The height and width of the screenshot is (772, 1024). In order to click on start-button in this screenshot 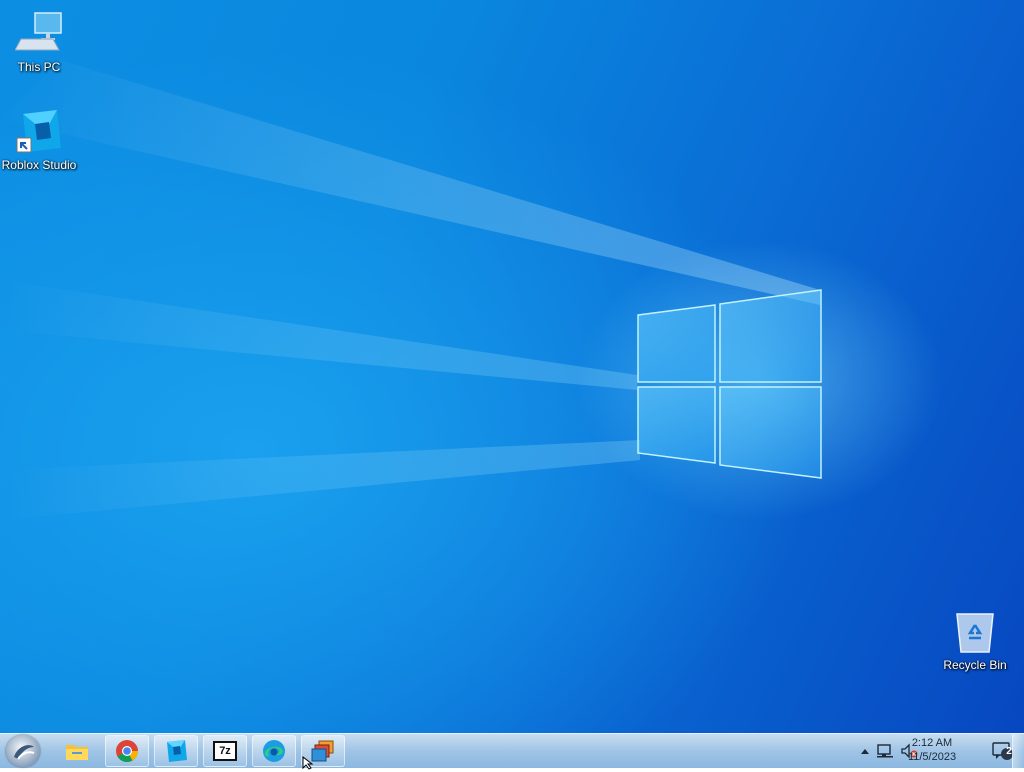, I will do `click(23, 751)`.